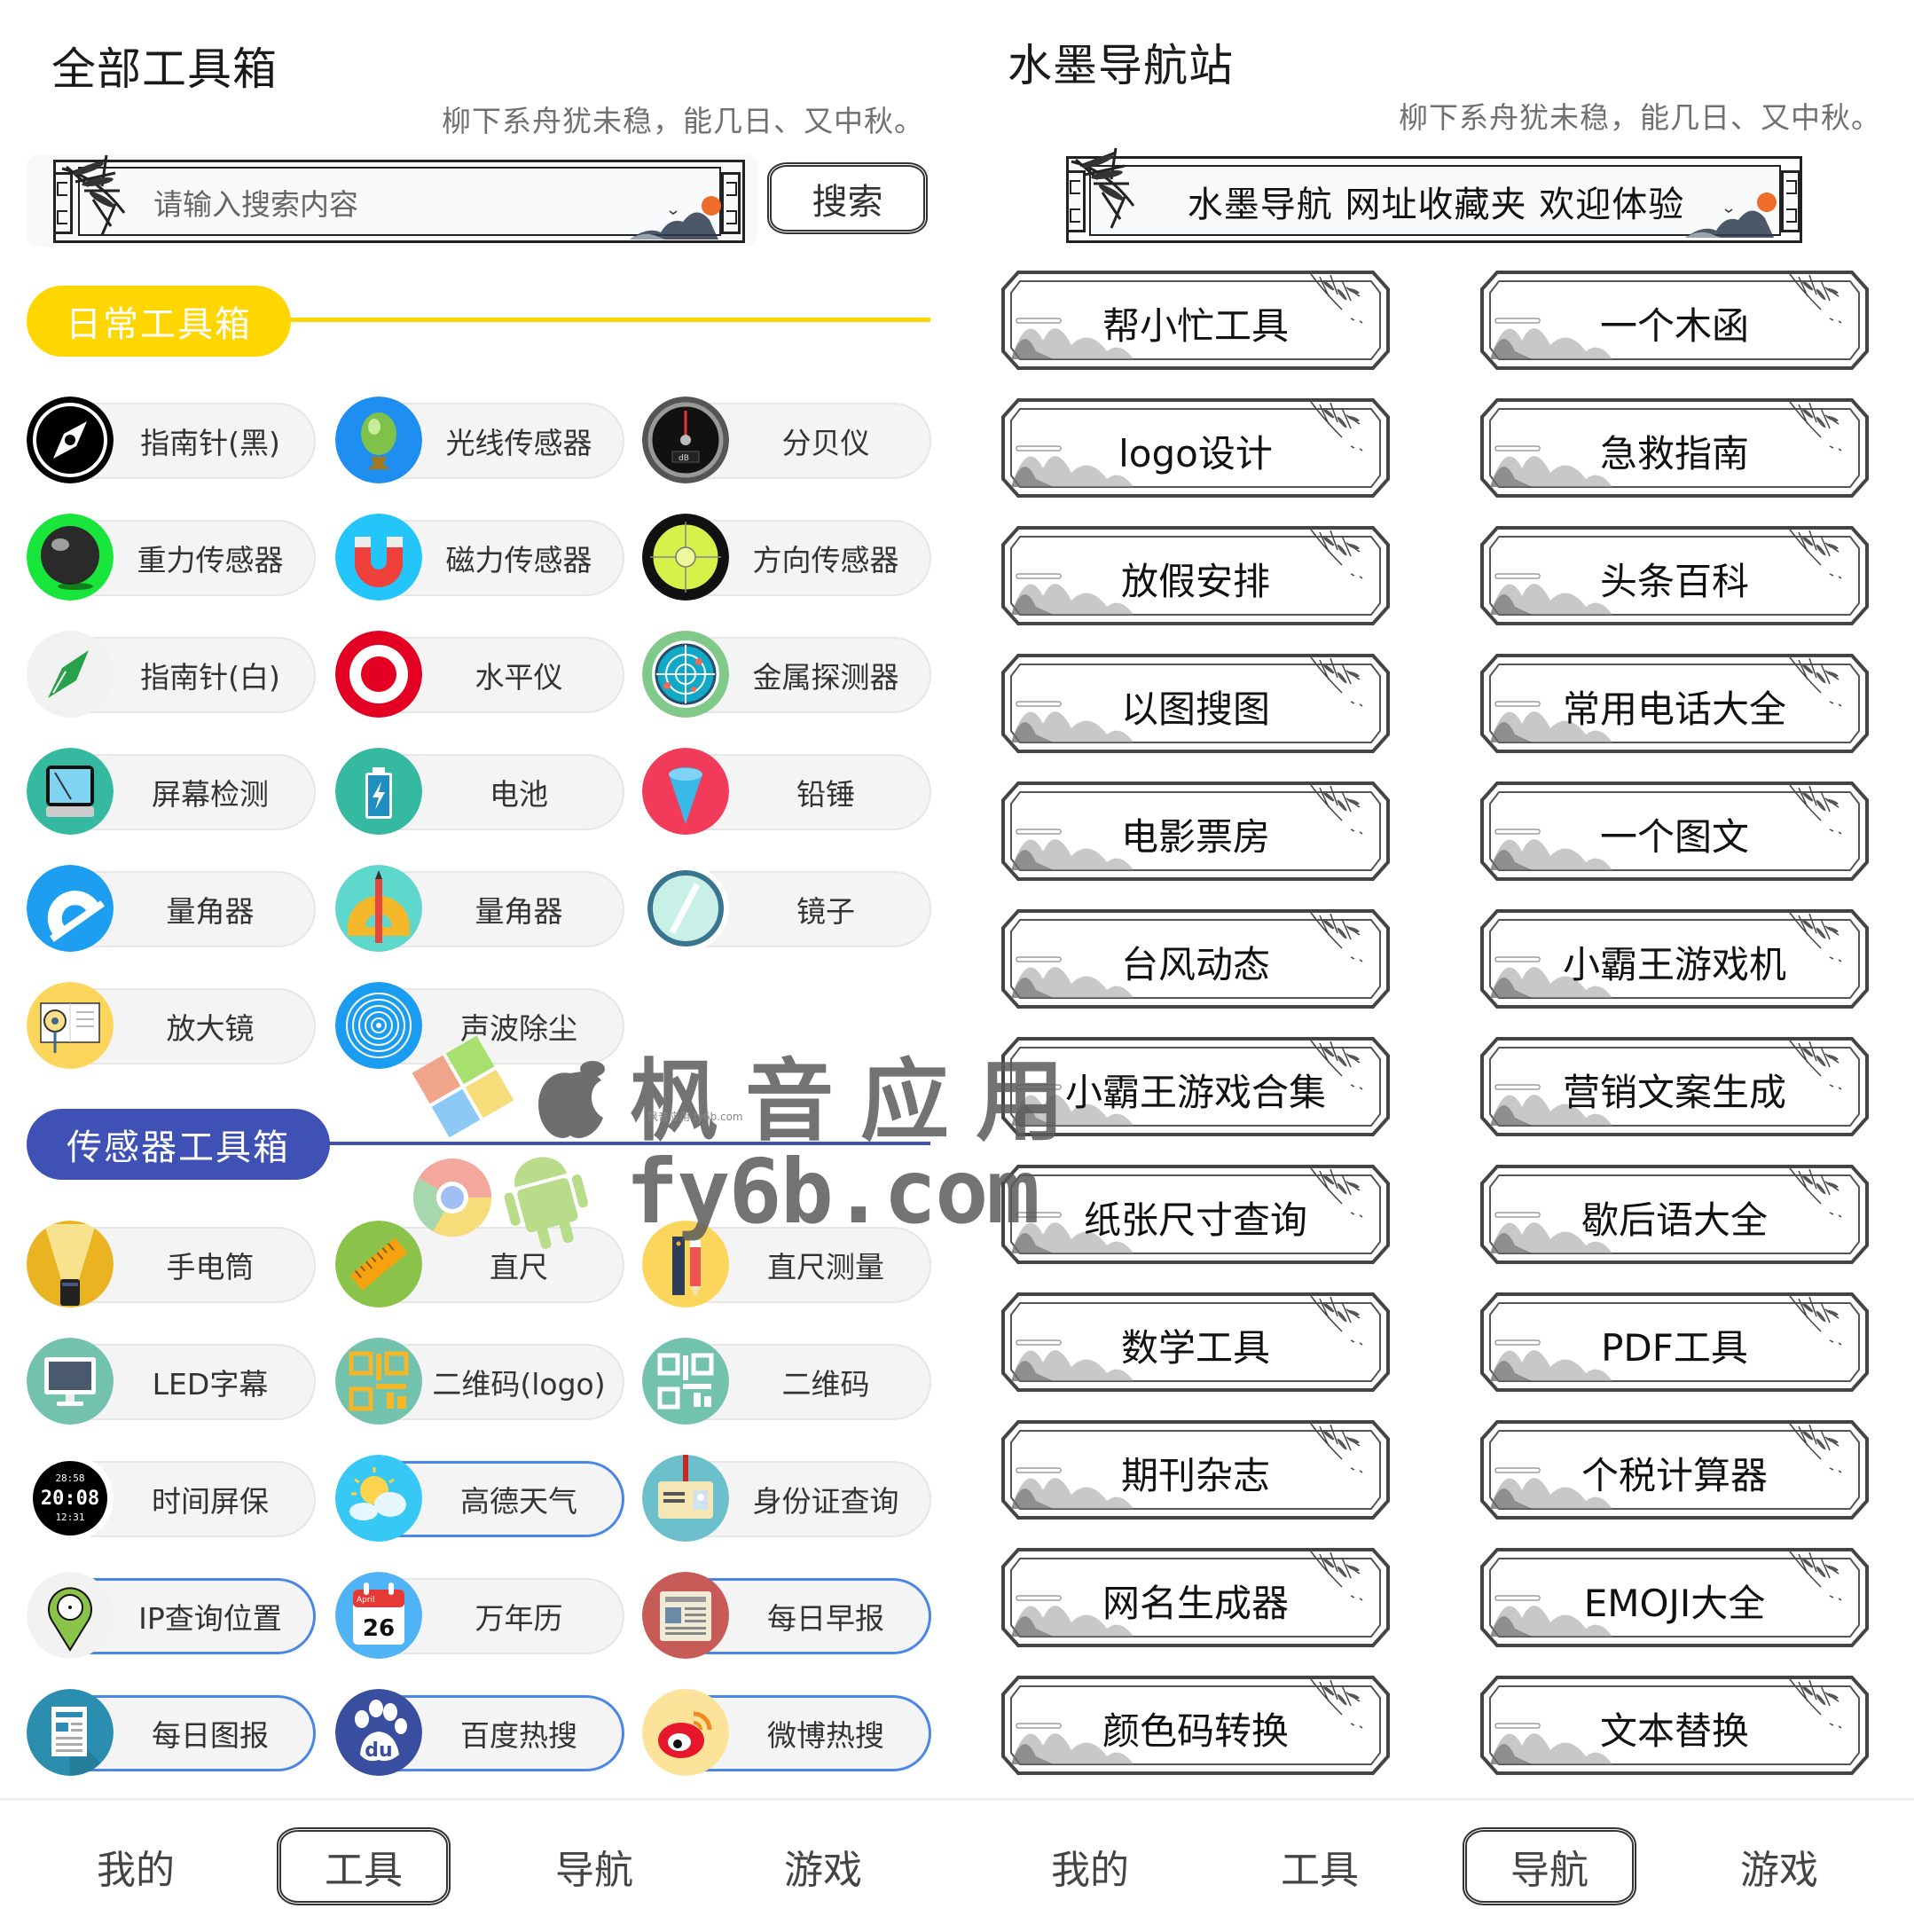  I want to click on protractor-pencil-icon, so click(378, 908).